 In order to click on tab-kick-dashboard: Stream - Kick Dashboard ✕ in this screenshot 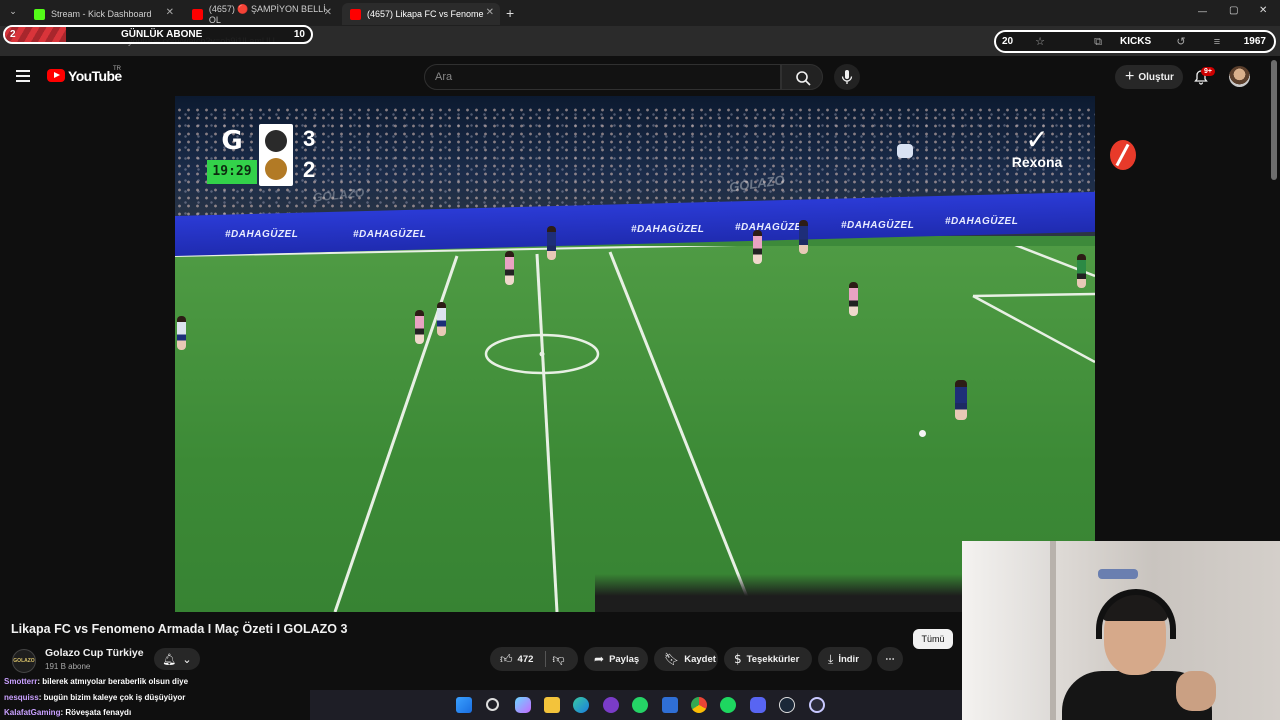, I will do `click(103, 14)`.